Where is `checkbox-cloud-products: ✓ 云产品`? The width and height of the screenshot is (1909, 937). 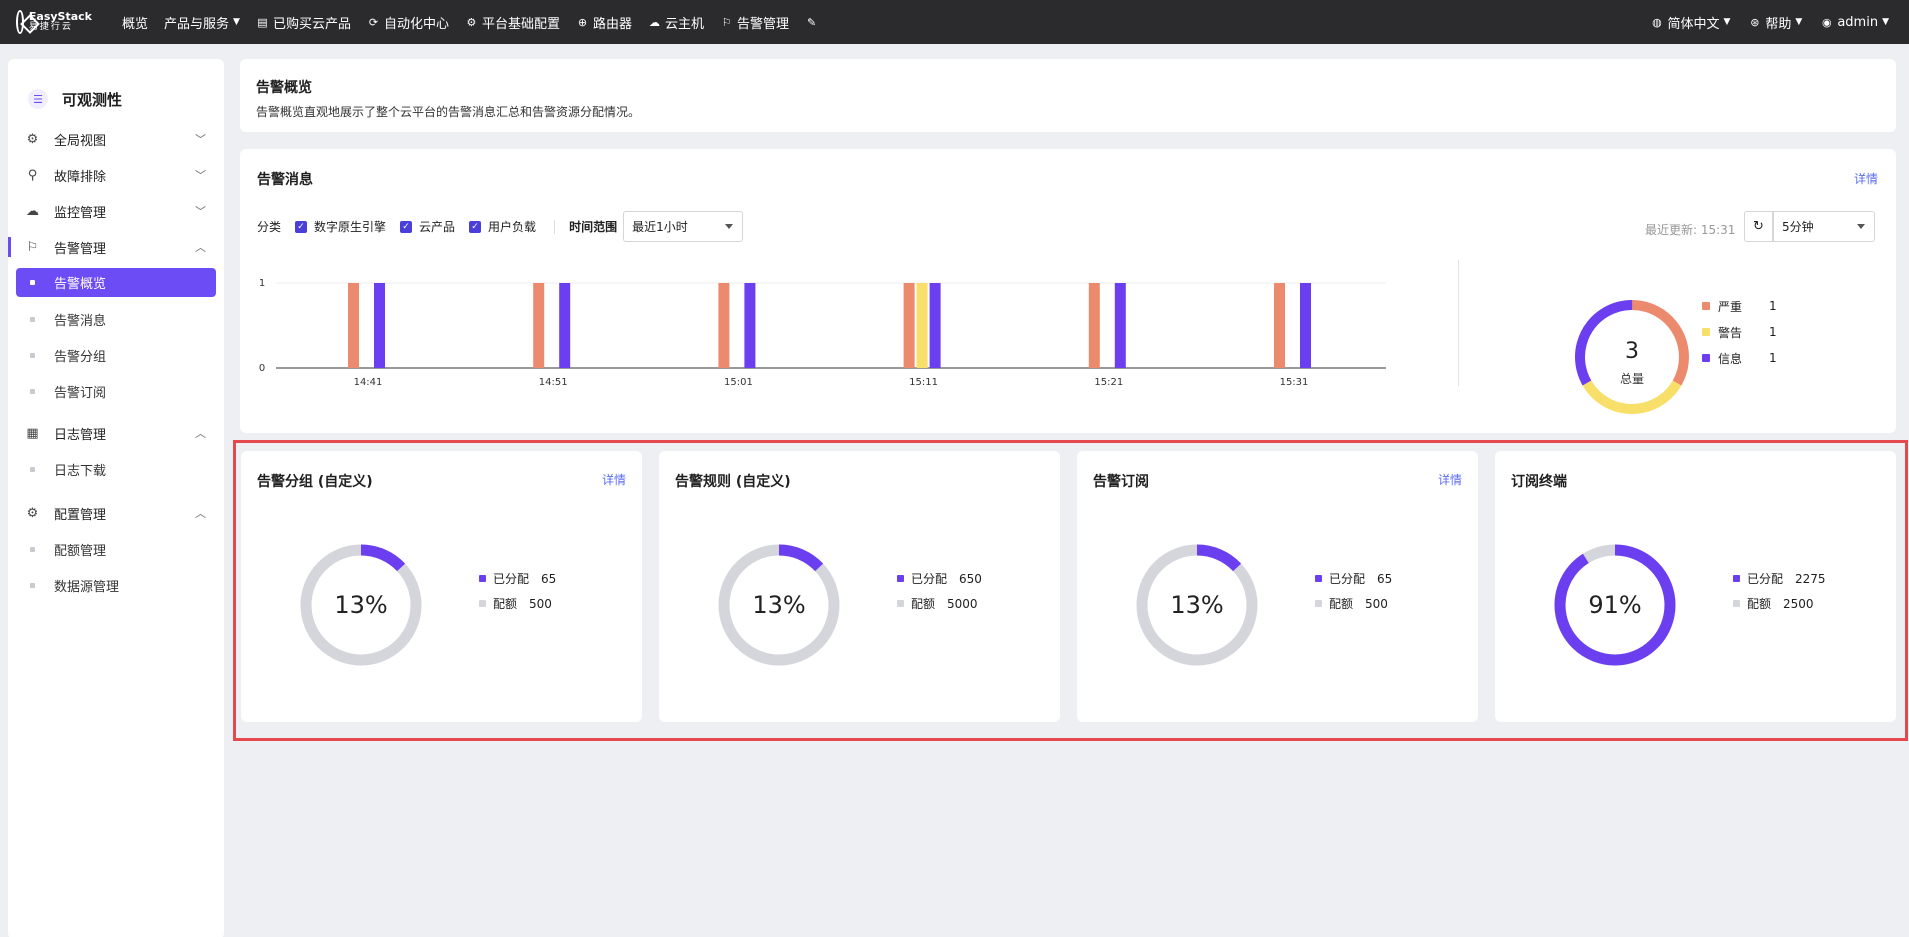 checkbox-cloud-products: ✓ 云产品 is located at coordinates (427, 226).